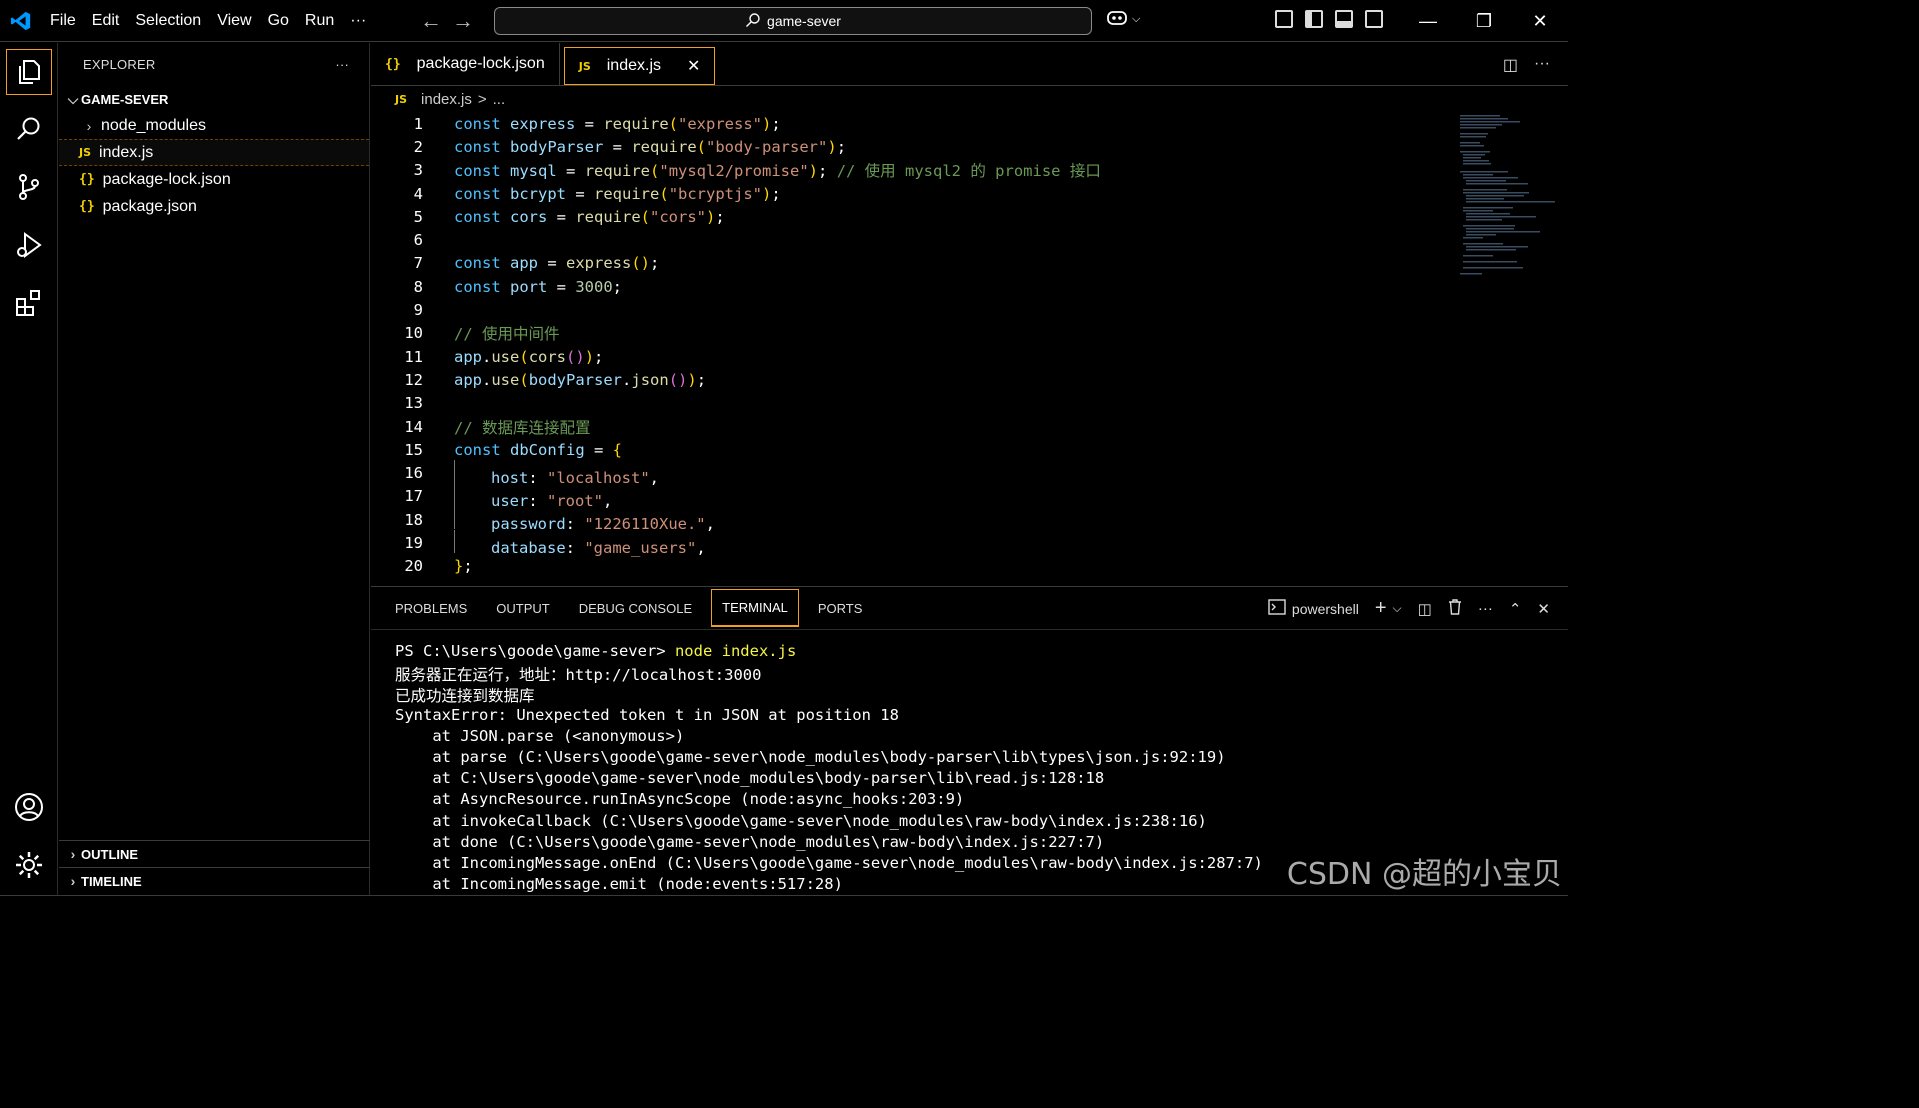  Describe the element at coordinates (214, 99) in the screenshot. I see `workspace-folder: ⌵ GAME-SEVER` at that location.